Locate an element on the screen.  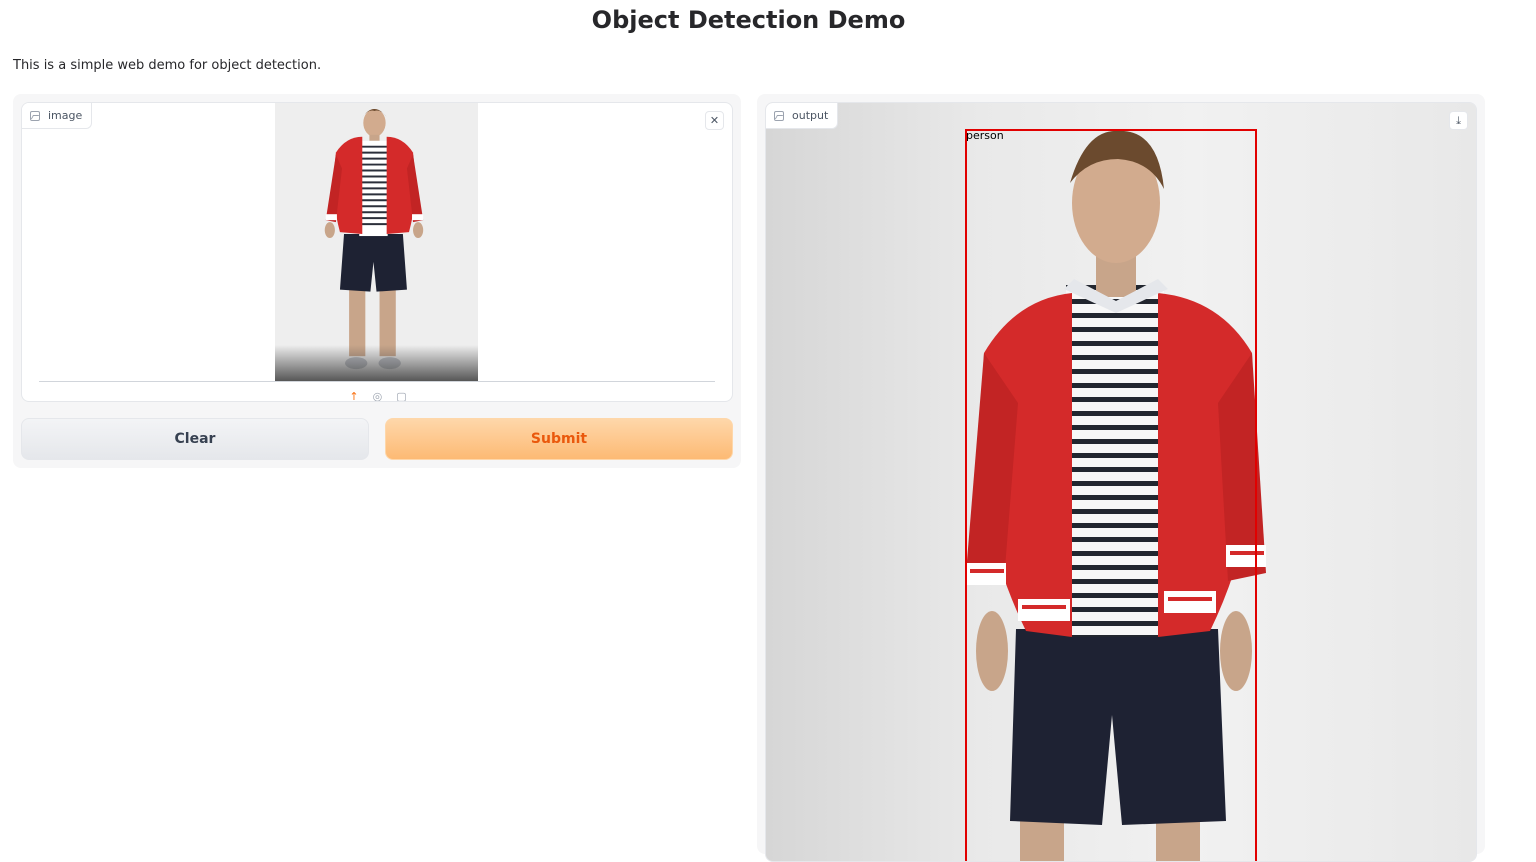
upload-icon: ↑ is located at coordinates (353, 395).